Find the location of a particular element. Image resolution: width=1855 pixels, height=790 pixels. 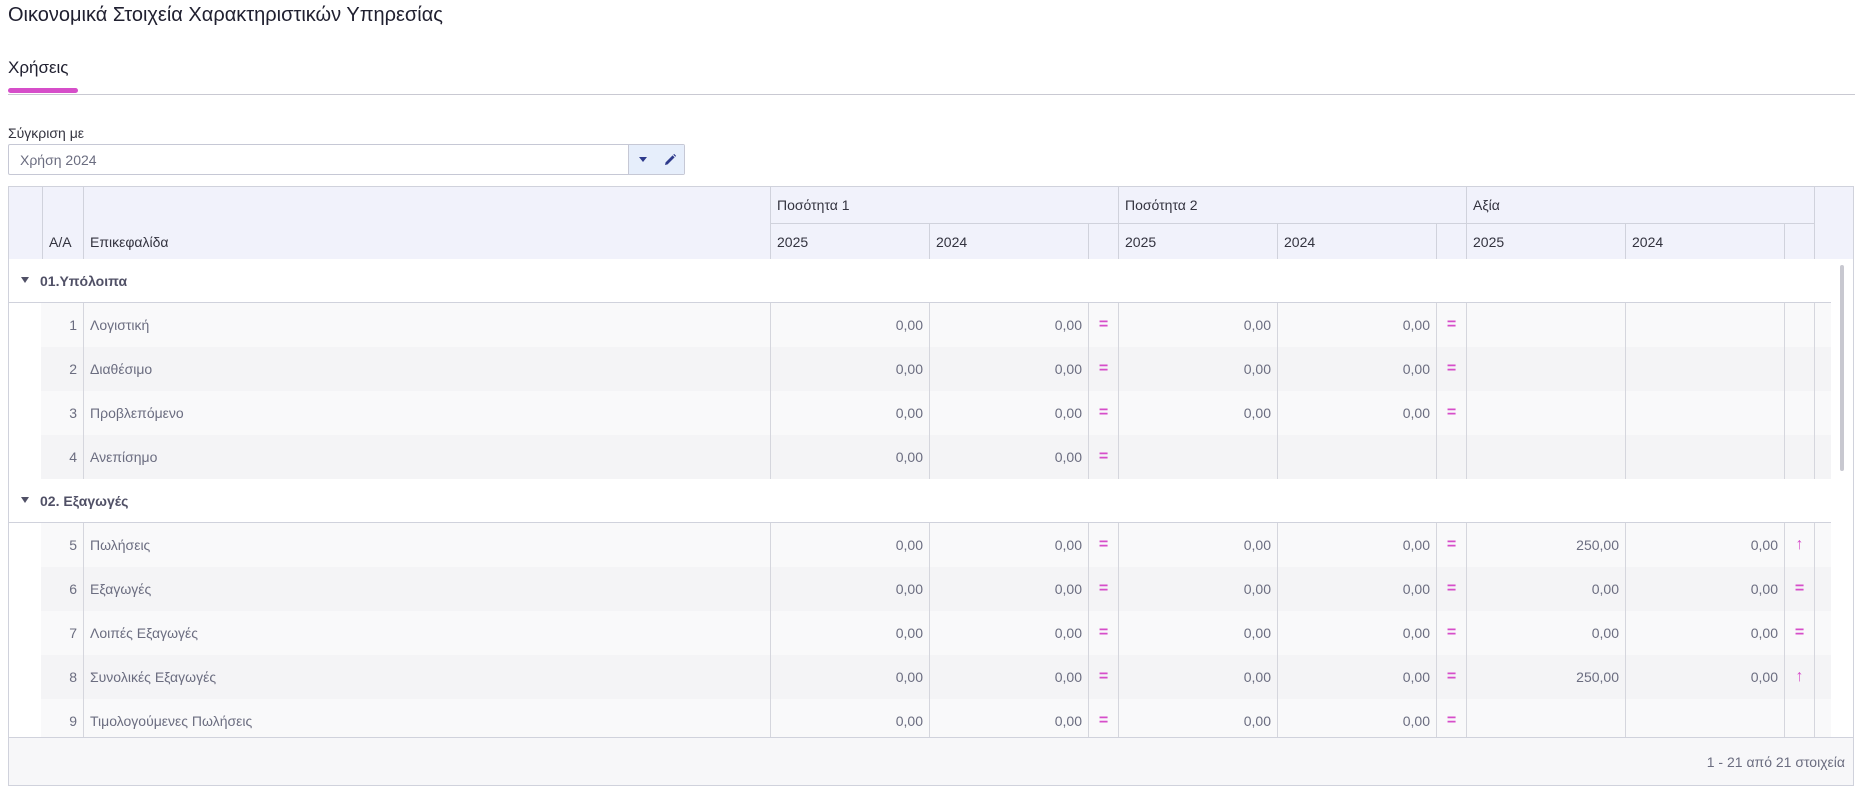

cell-q2-2025 is located at coordinates (1198, 457).